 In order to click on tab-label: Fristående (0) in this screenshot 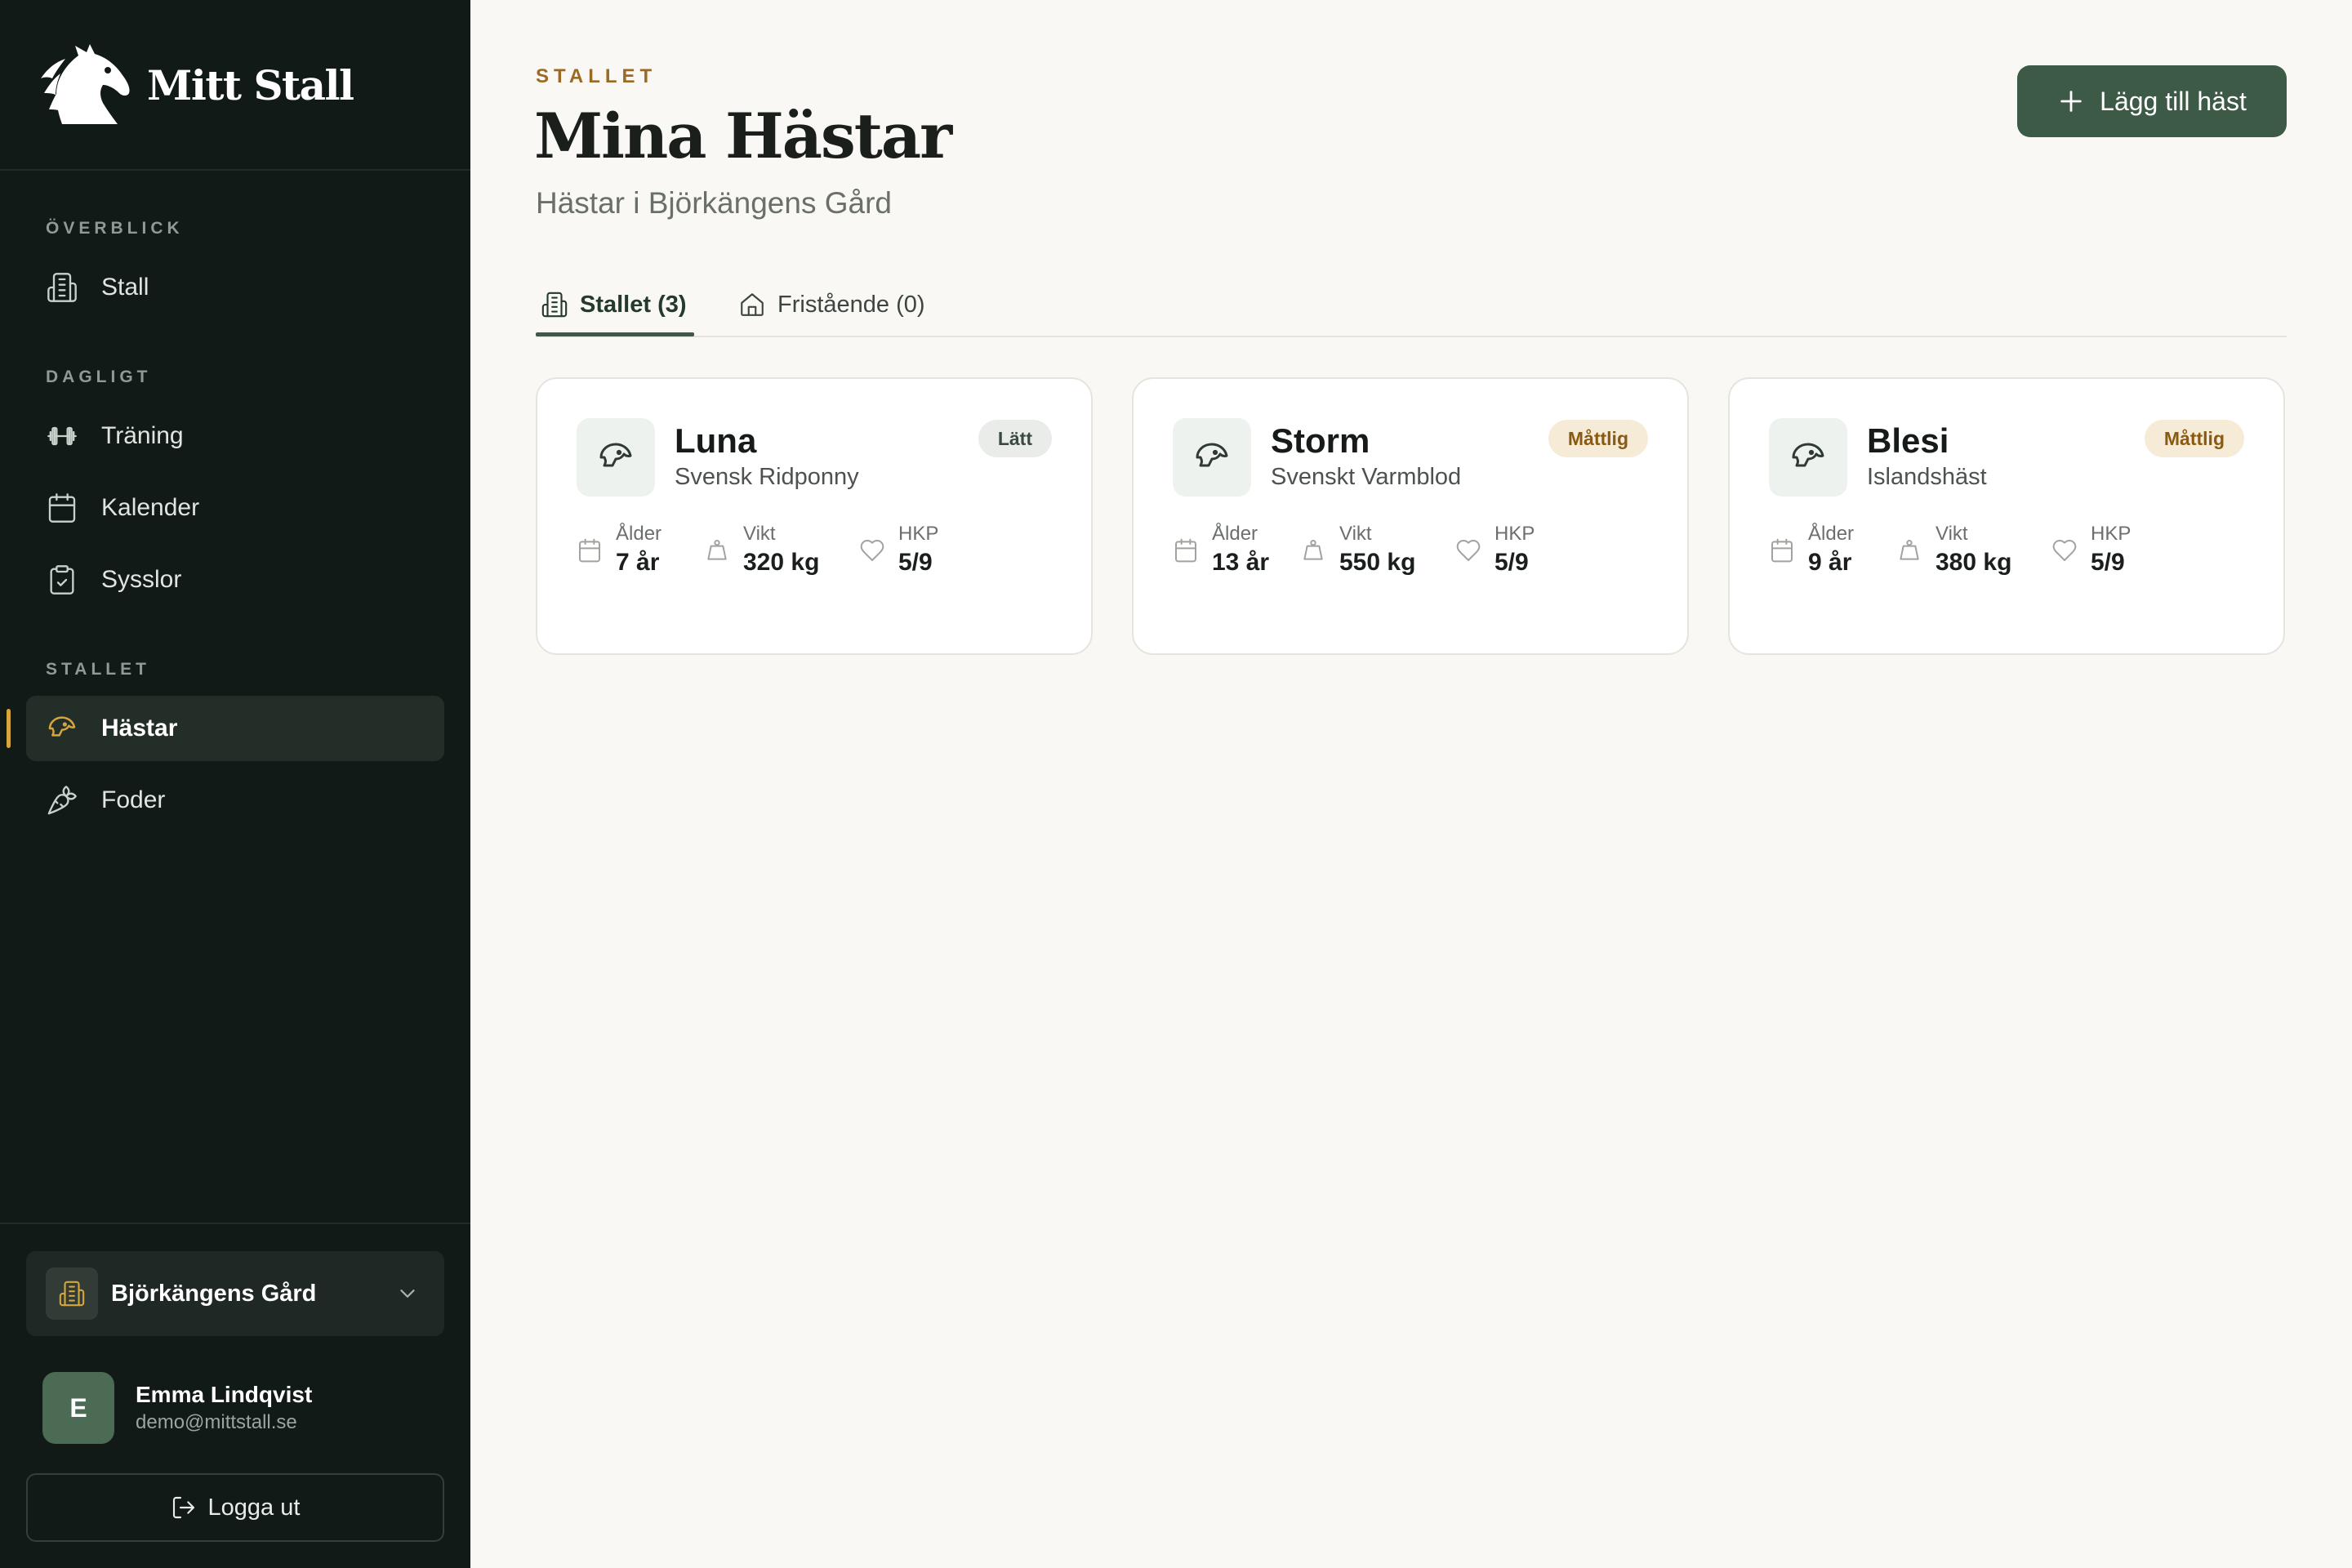, I will do `click(851, 304)`.